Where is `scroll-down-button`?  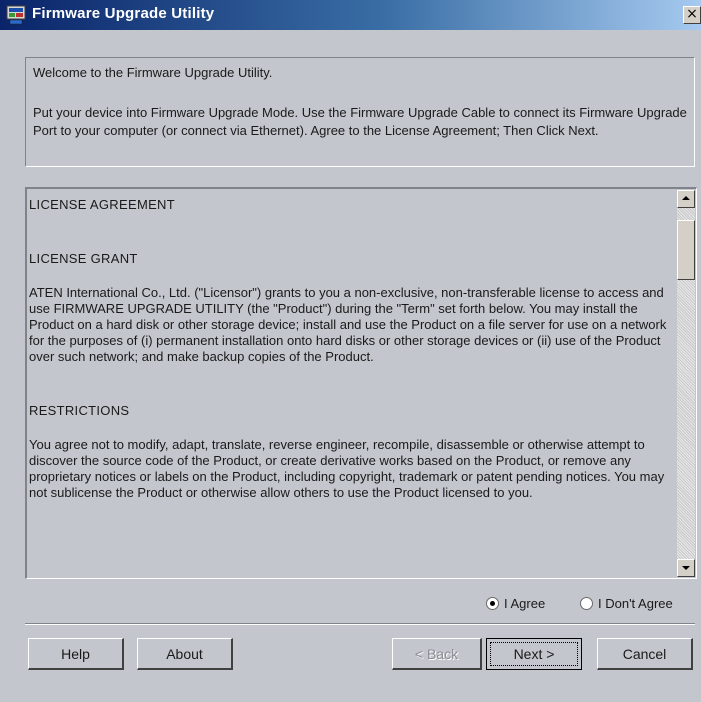 scroll-down-button is located at coordinates (686, 568).